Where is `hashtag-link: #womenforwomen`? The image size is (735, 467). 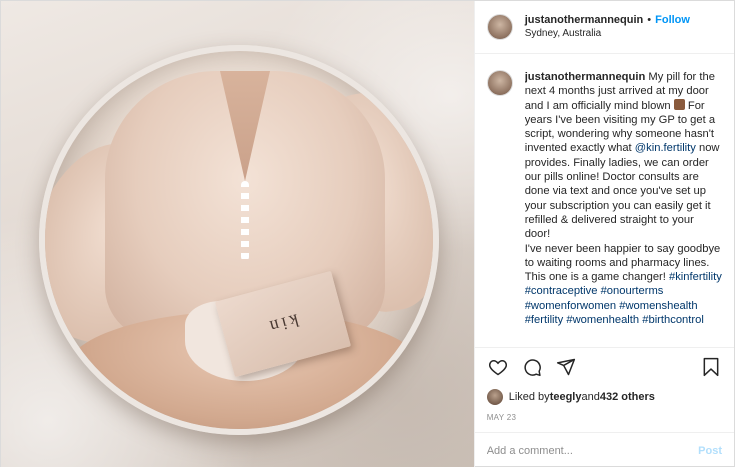 hashtag-link: #womenforwomen is located at coordinates (570, 306).